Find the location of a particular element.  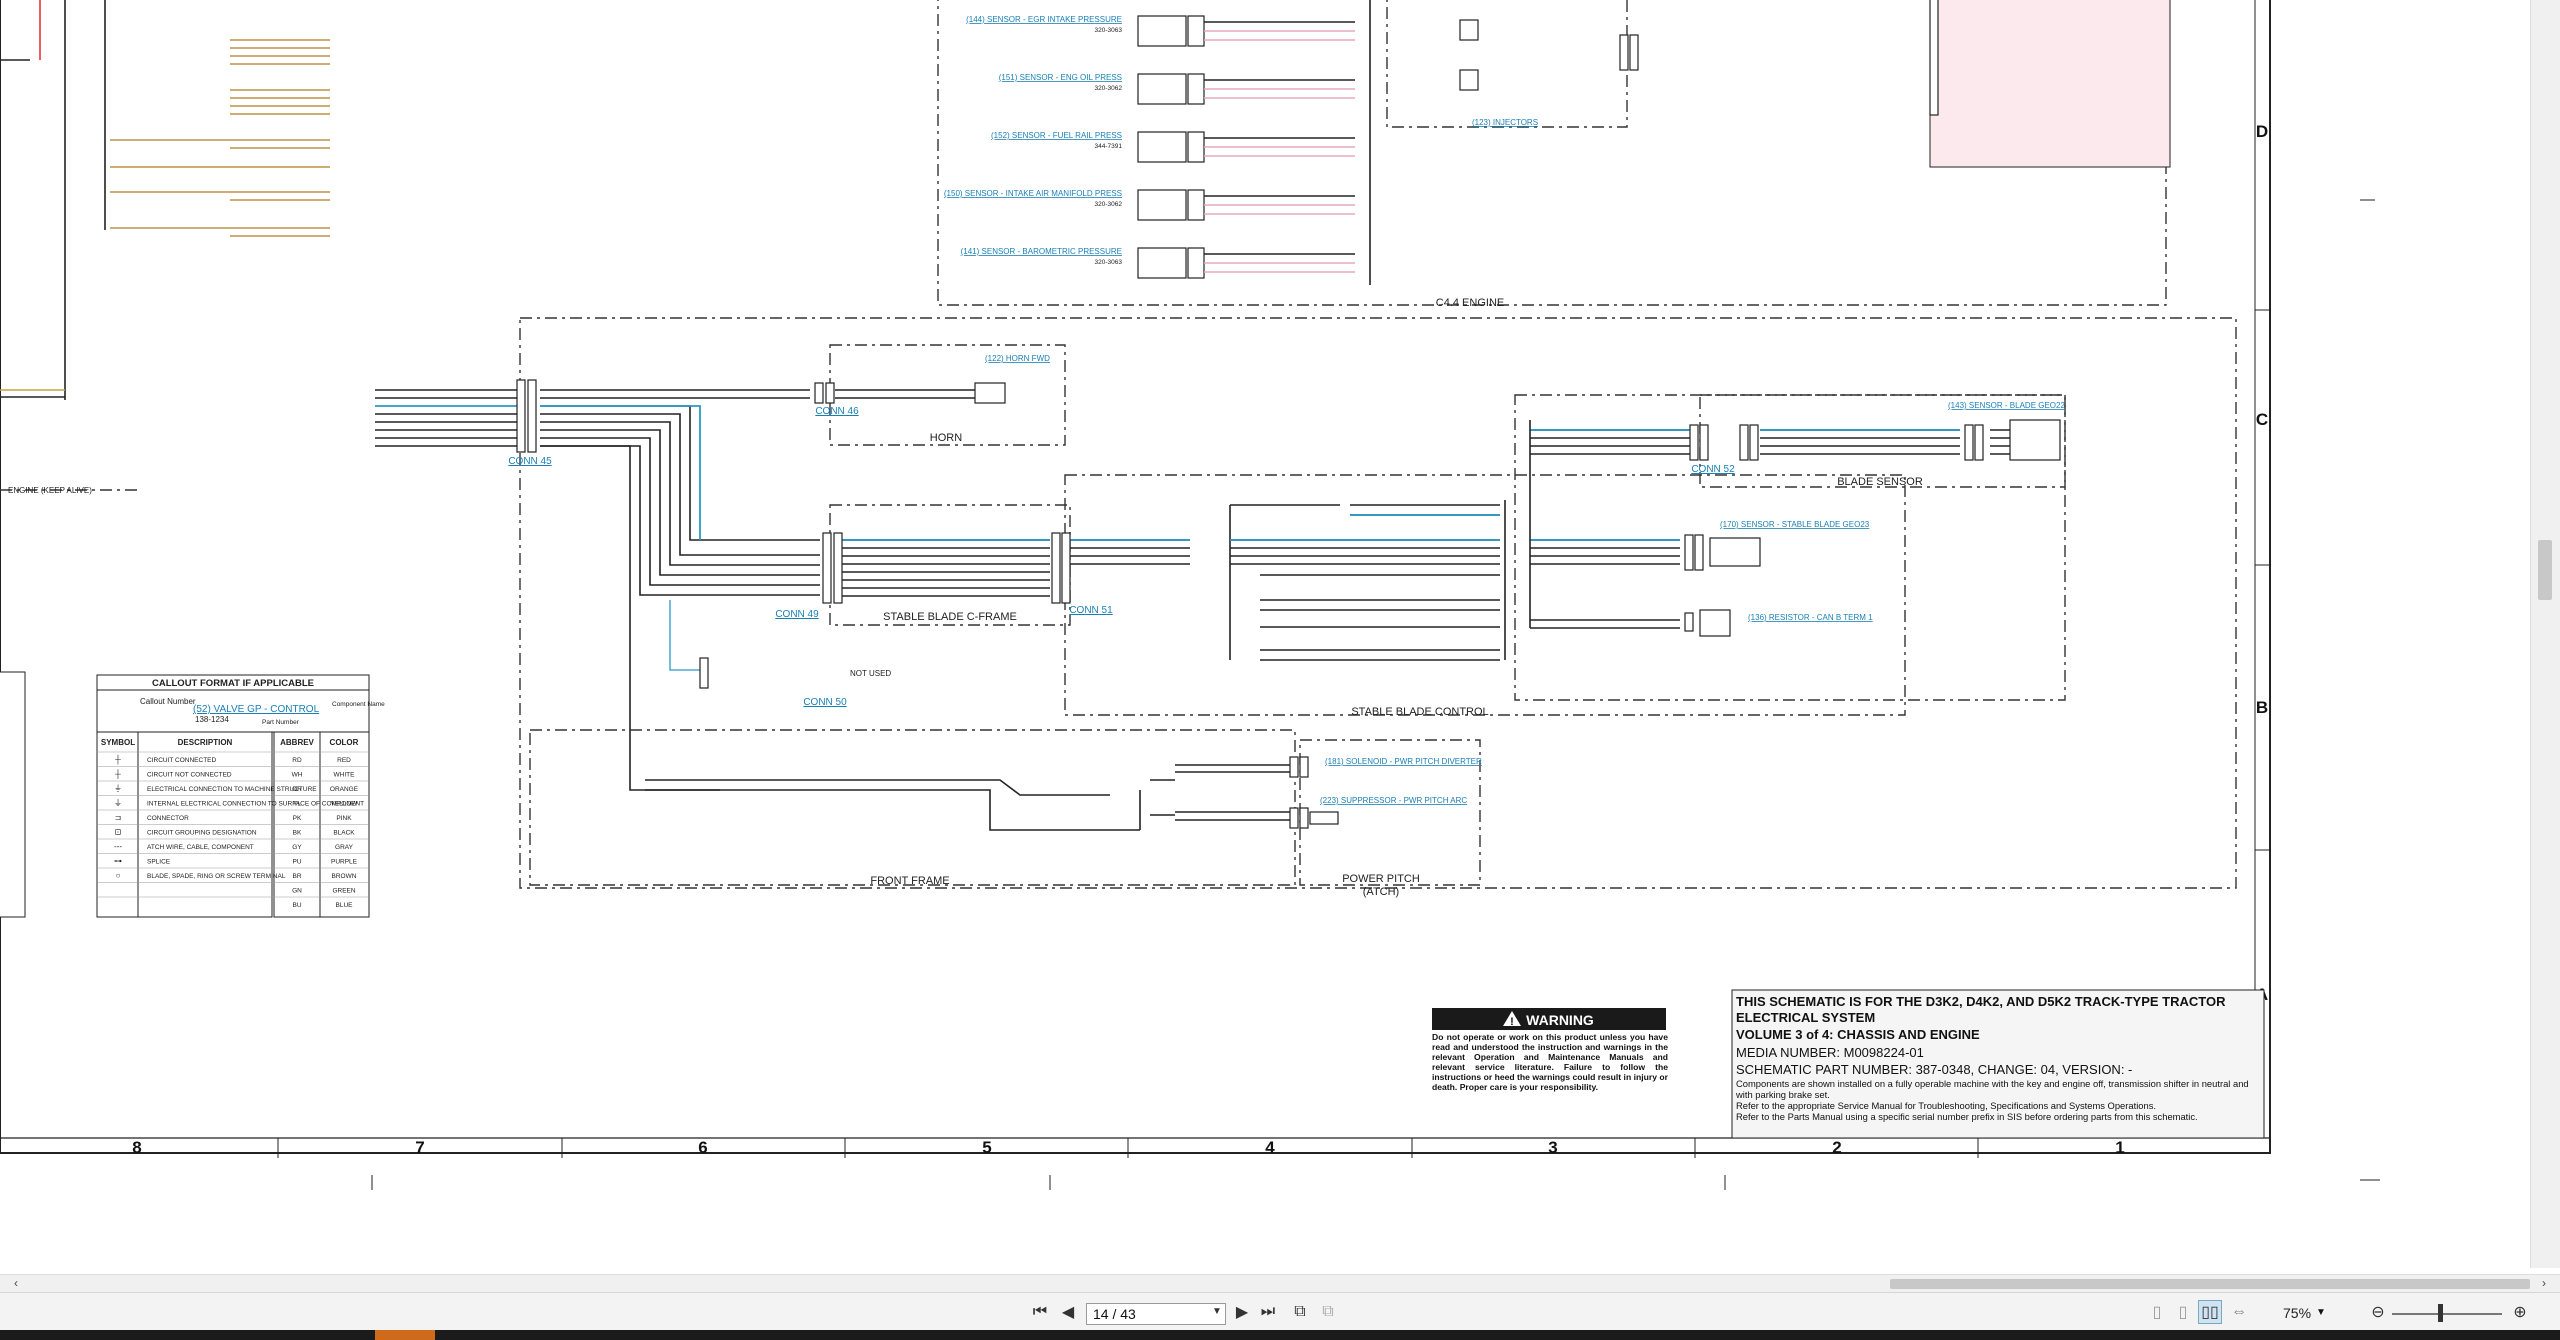

blade-control-box is located at coordinates (1485, 595).